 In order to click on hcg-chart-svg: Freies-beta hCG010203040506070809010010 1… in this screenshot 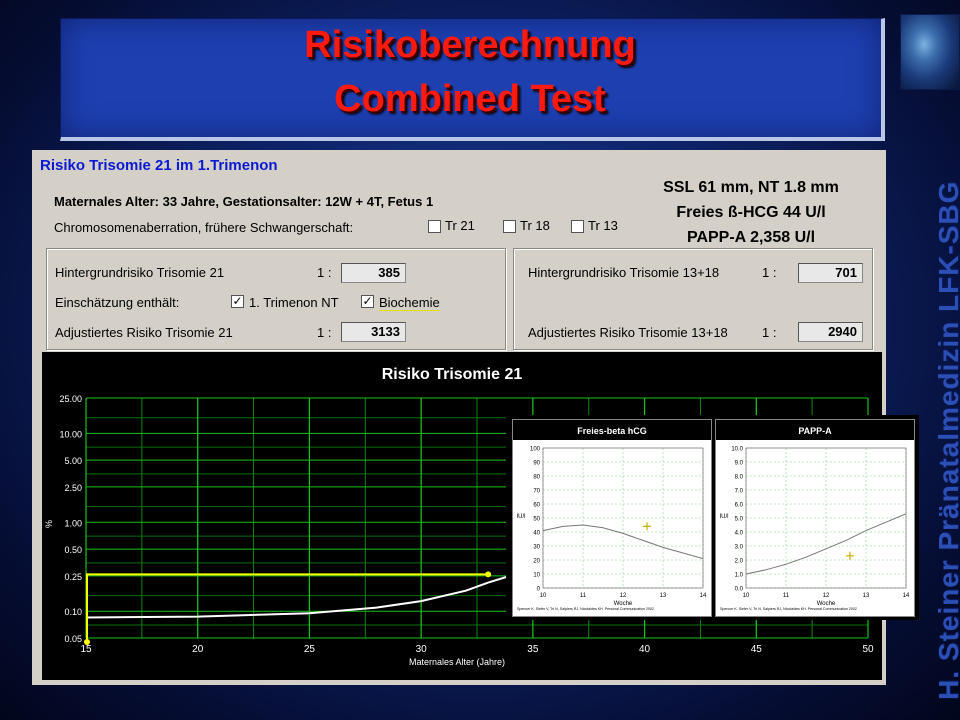, I will do `click(612, 515)`.